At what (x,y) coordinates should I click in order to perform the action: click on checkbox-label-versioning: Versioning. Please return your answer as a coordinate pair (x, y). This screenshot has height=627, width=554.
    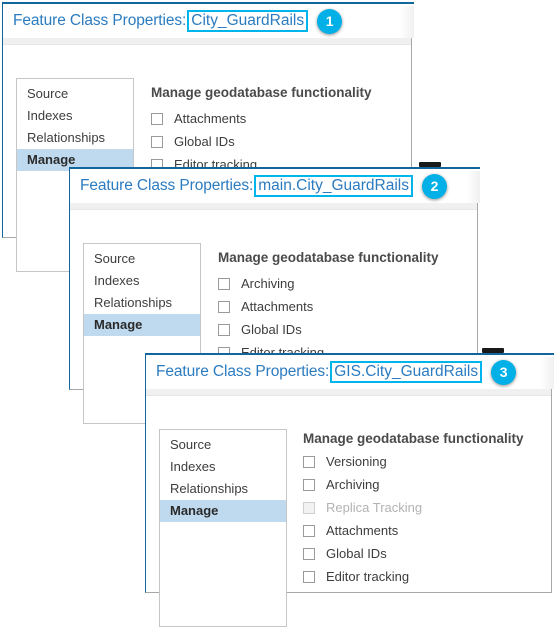
    Looking at the image, I should click on (356, 461).